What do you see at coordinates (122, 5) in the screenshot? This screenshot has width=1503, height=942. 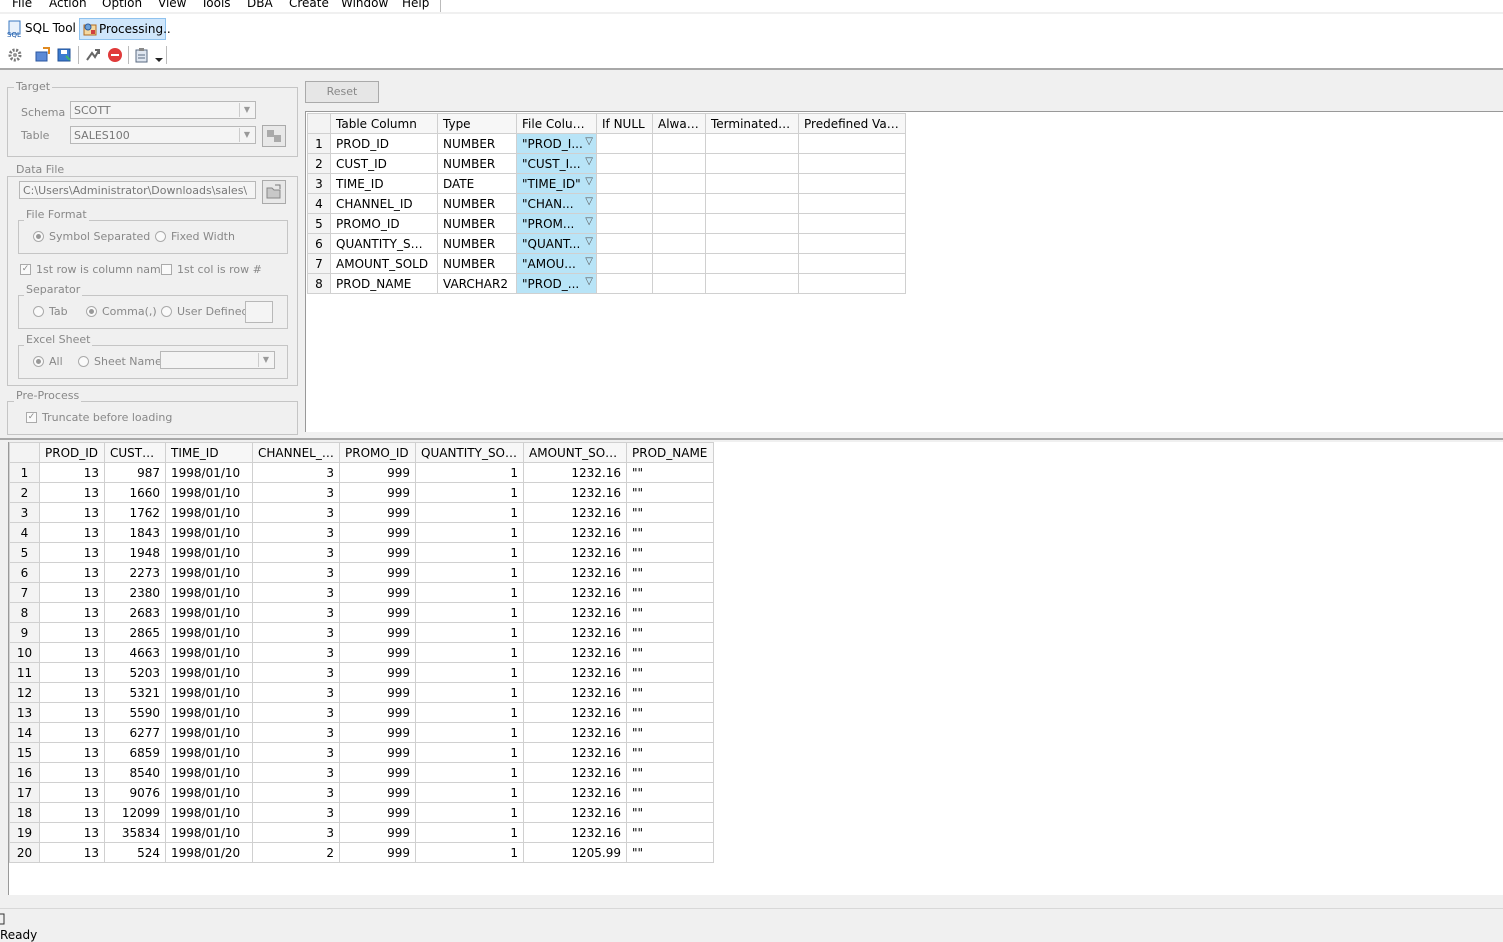 I see `menu-option: Option` at bounding box center [122, 5].